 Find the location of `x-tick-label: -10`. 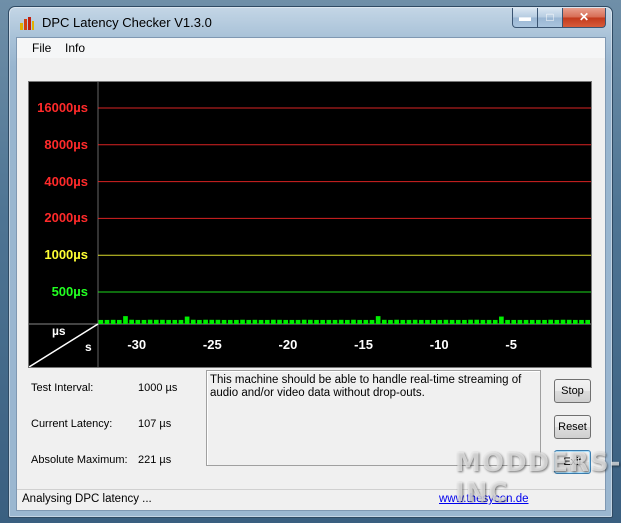

x-tick-label: -10 is located at coordinates (439, 344).